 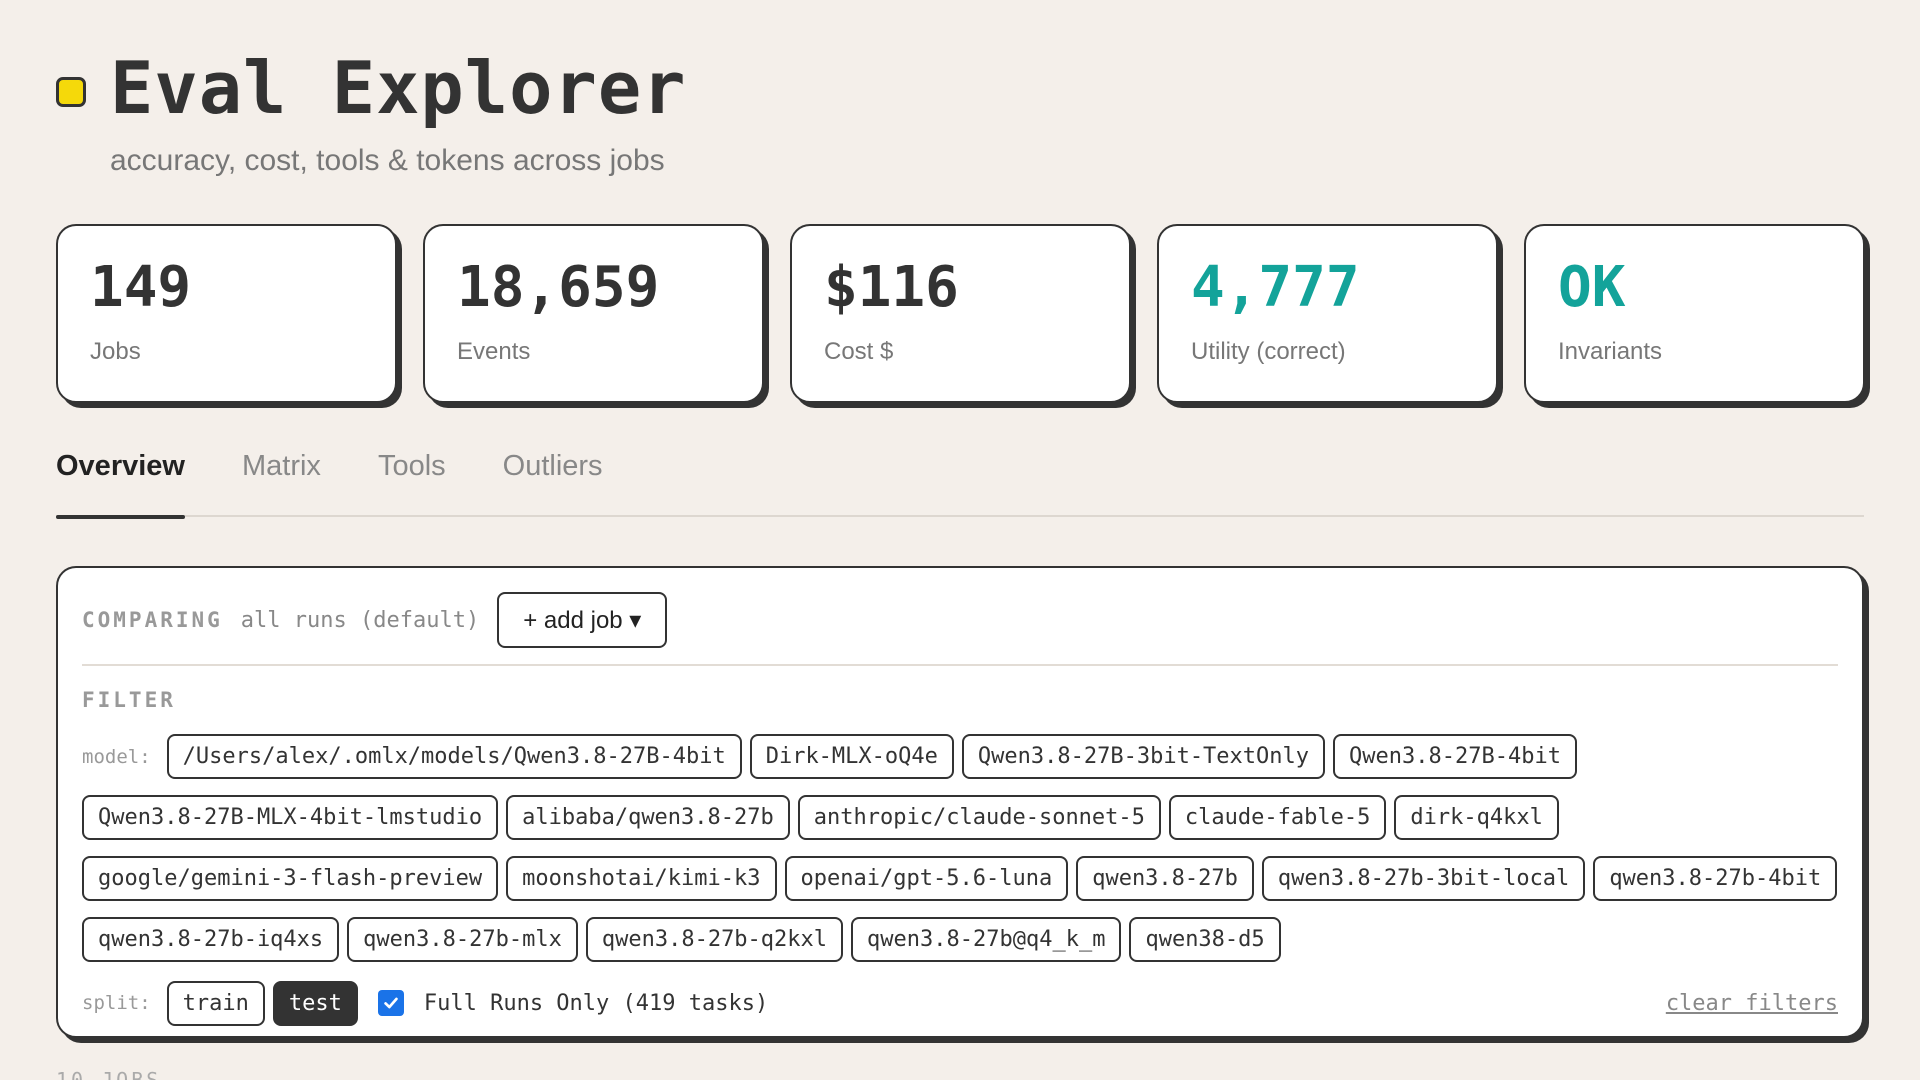 I want to click on stat-label: Utility (correct), so click(x=1268, y=351).